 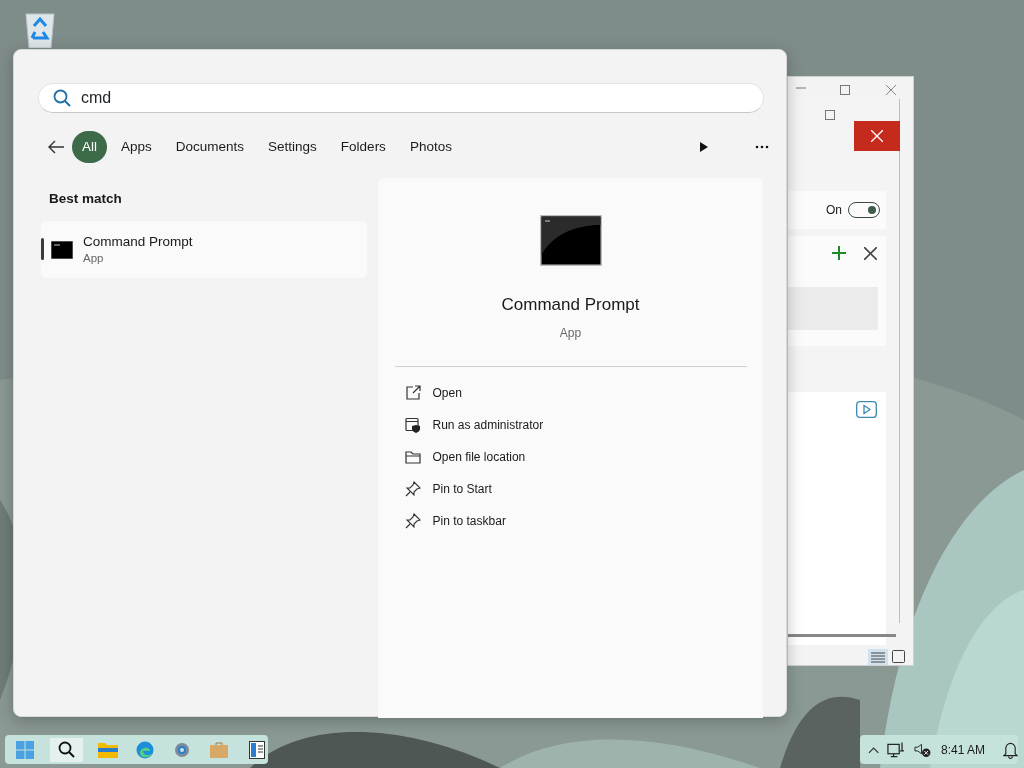 I want to click on folder-icon, so click(x=412, y=456).